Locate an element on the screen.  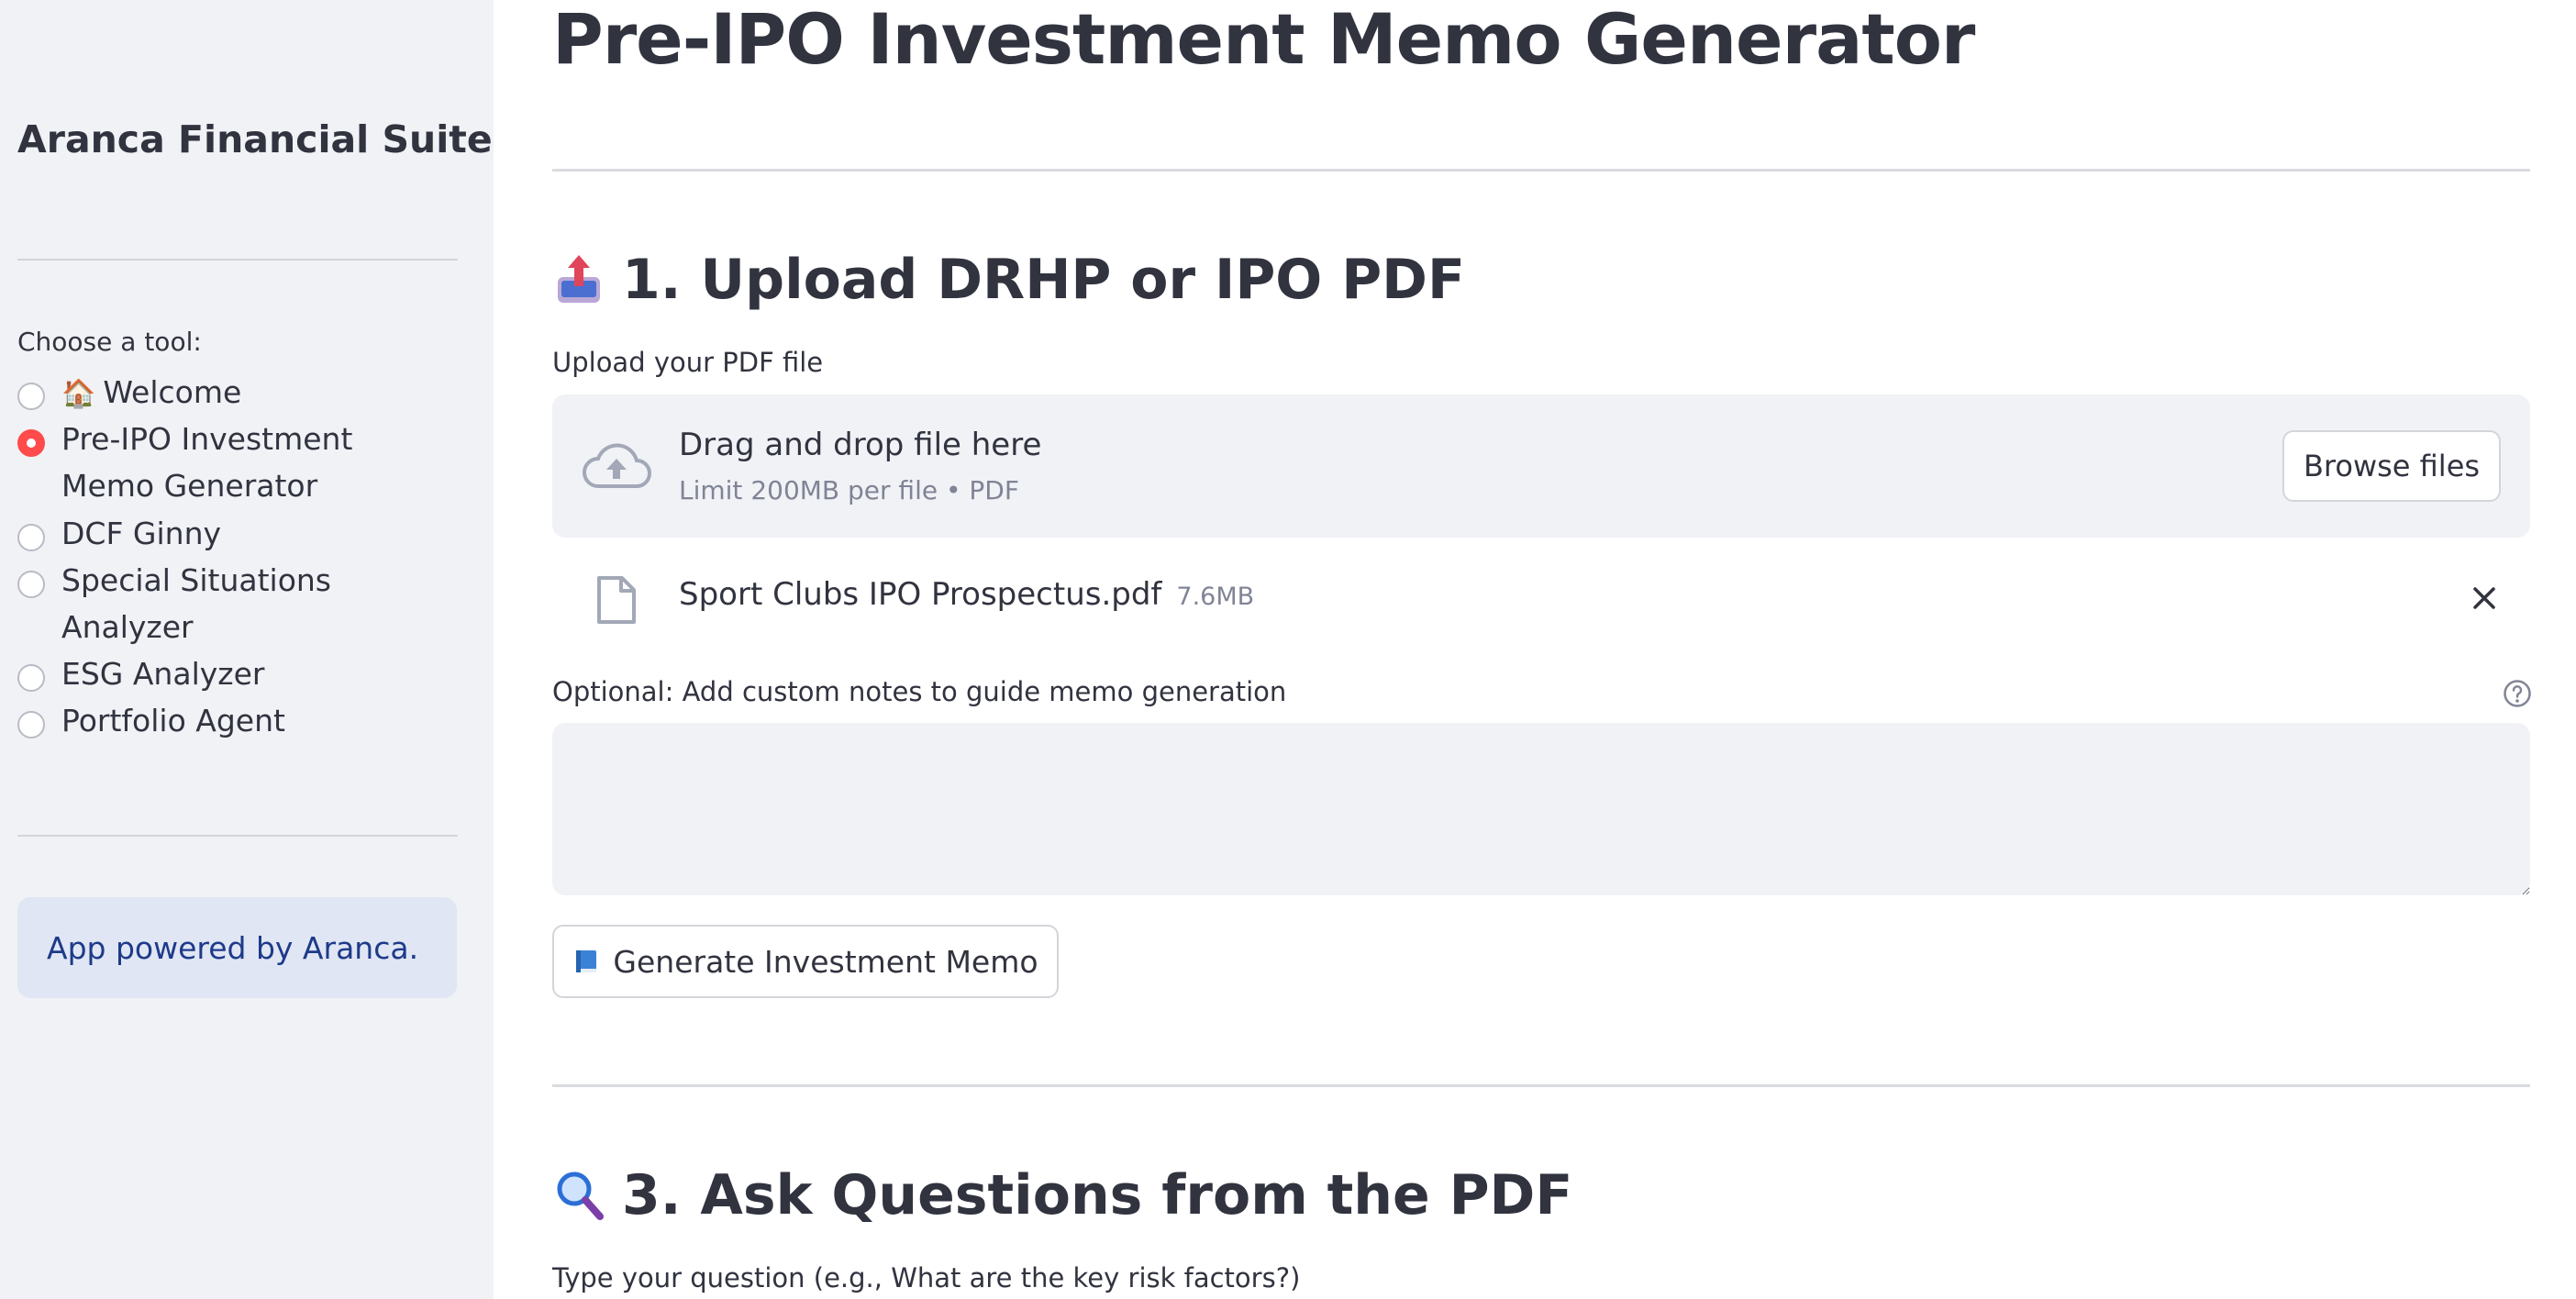
radio-option-label: DCF Ginny is located at coordinates (141, 533).